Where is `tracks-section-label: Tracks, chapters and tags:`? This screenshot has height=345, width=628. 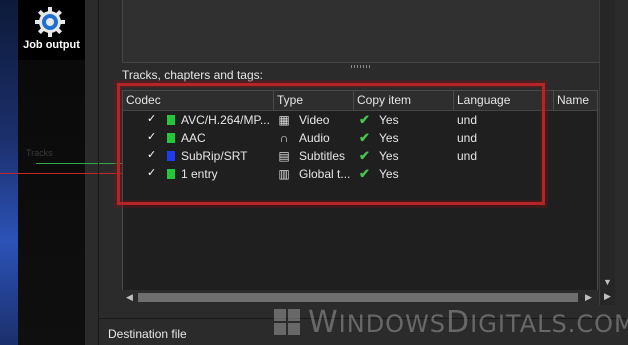 tracks-section-label: Tracks, chapters and tags: is located at coordinates (192, 75).